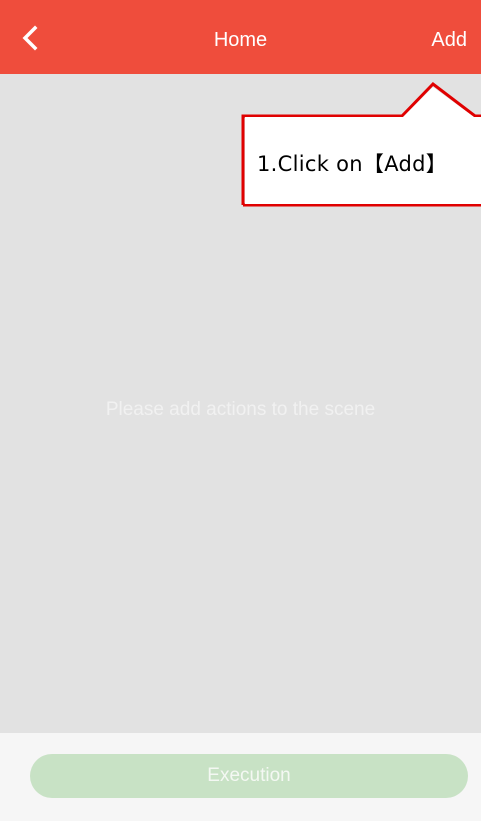  I want to click on empty-state-message: Please add actions to the scene, so click(240, 409).